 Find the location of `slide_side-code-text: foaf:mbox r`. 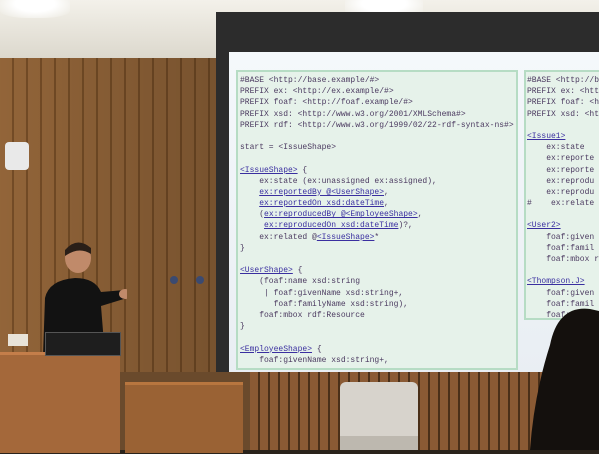

slide_side-code-text: foaf:mbox r is located at coordinates (563, 259).